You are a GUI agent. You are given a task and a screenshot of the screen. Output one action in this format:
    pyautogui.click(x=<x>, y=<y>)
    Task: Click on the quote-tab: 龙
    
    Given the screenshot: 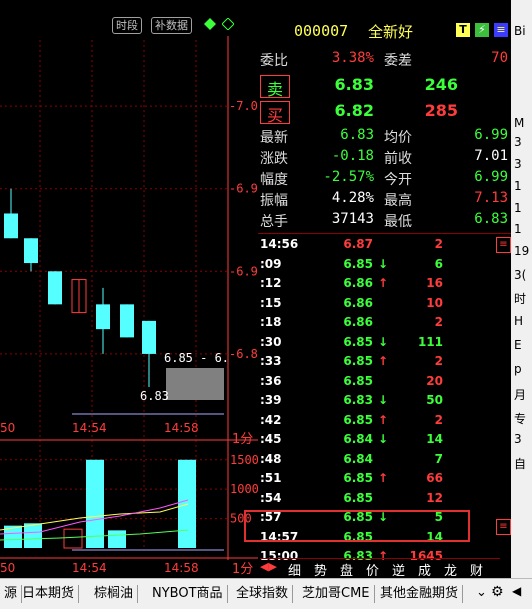 What is the action you would take?
    pyautogui.click(x=450, y=569)
    